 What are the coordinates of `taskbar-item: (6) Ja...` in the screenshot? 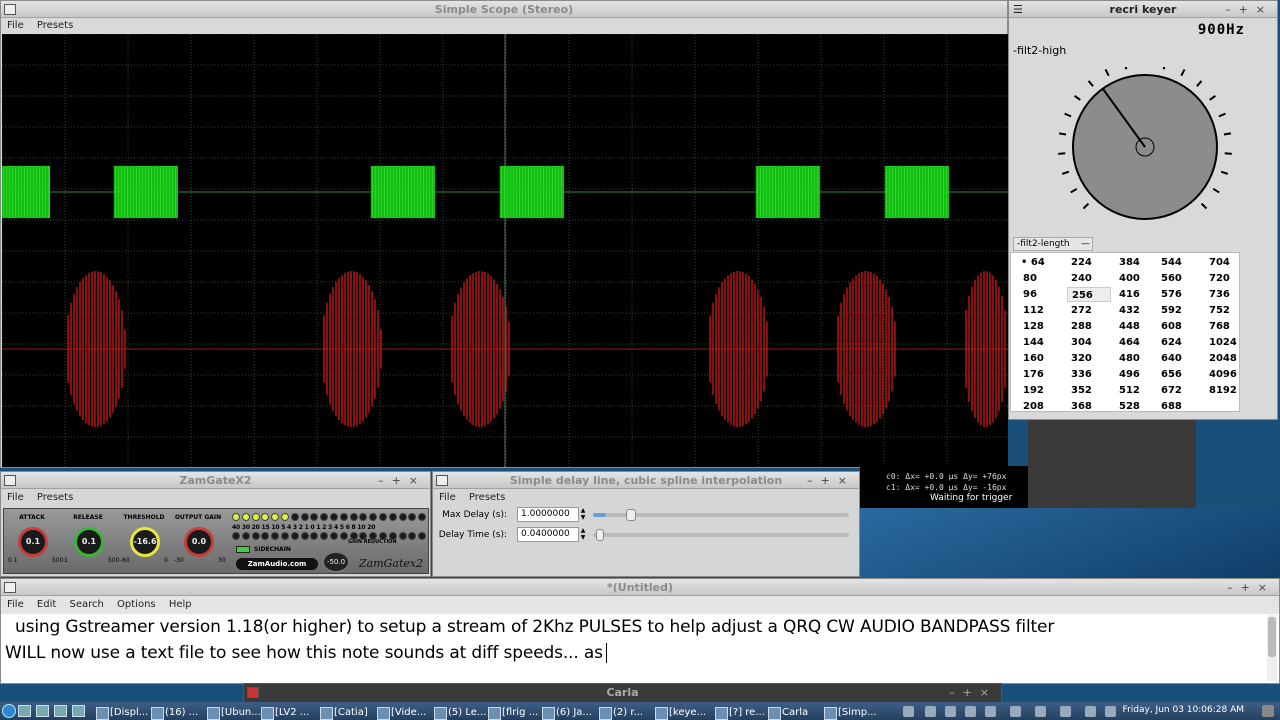 It's located at (566, 712).